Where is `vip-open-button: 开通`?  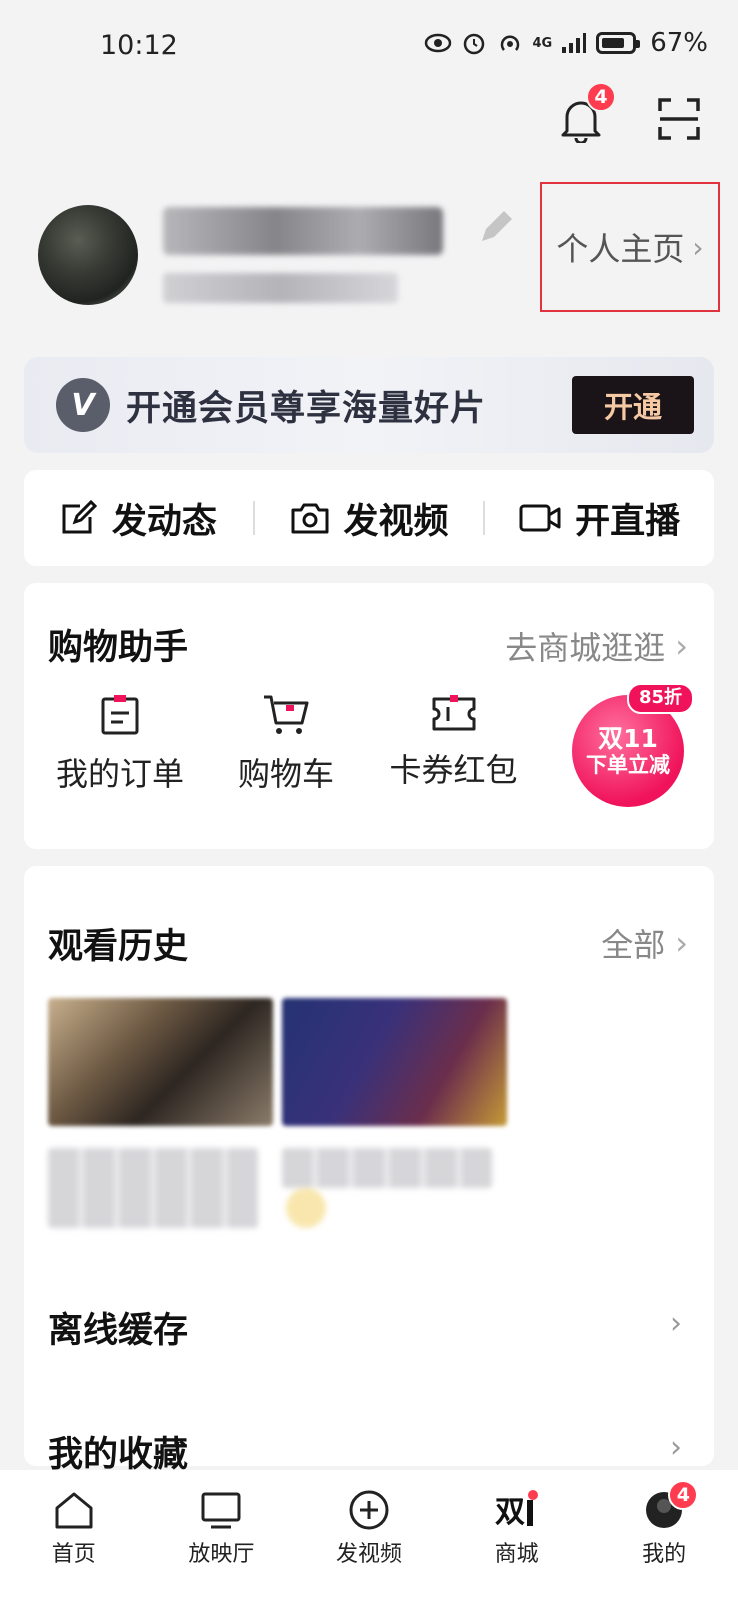
vip-open-button: 开通 is located at coordinates (633, 405).